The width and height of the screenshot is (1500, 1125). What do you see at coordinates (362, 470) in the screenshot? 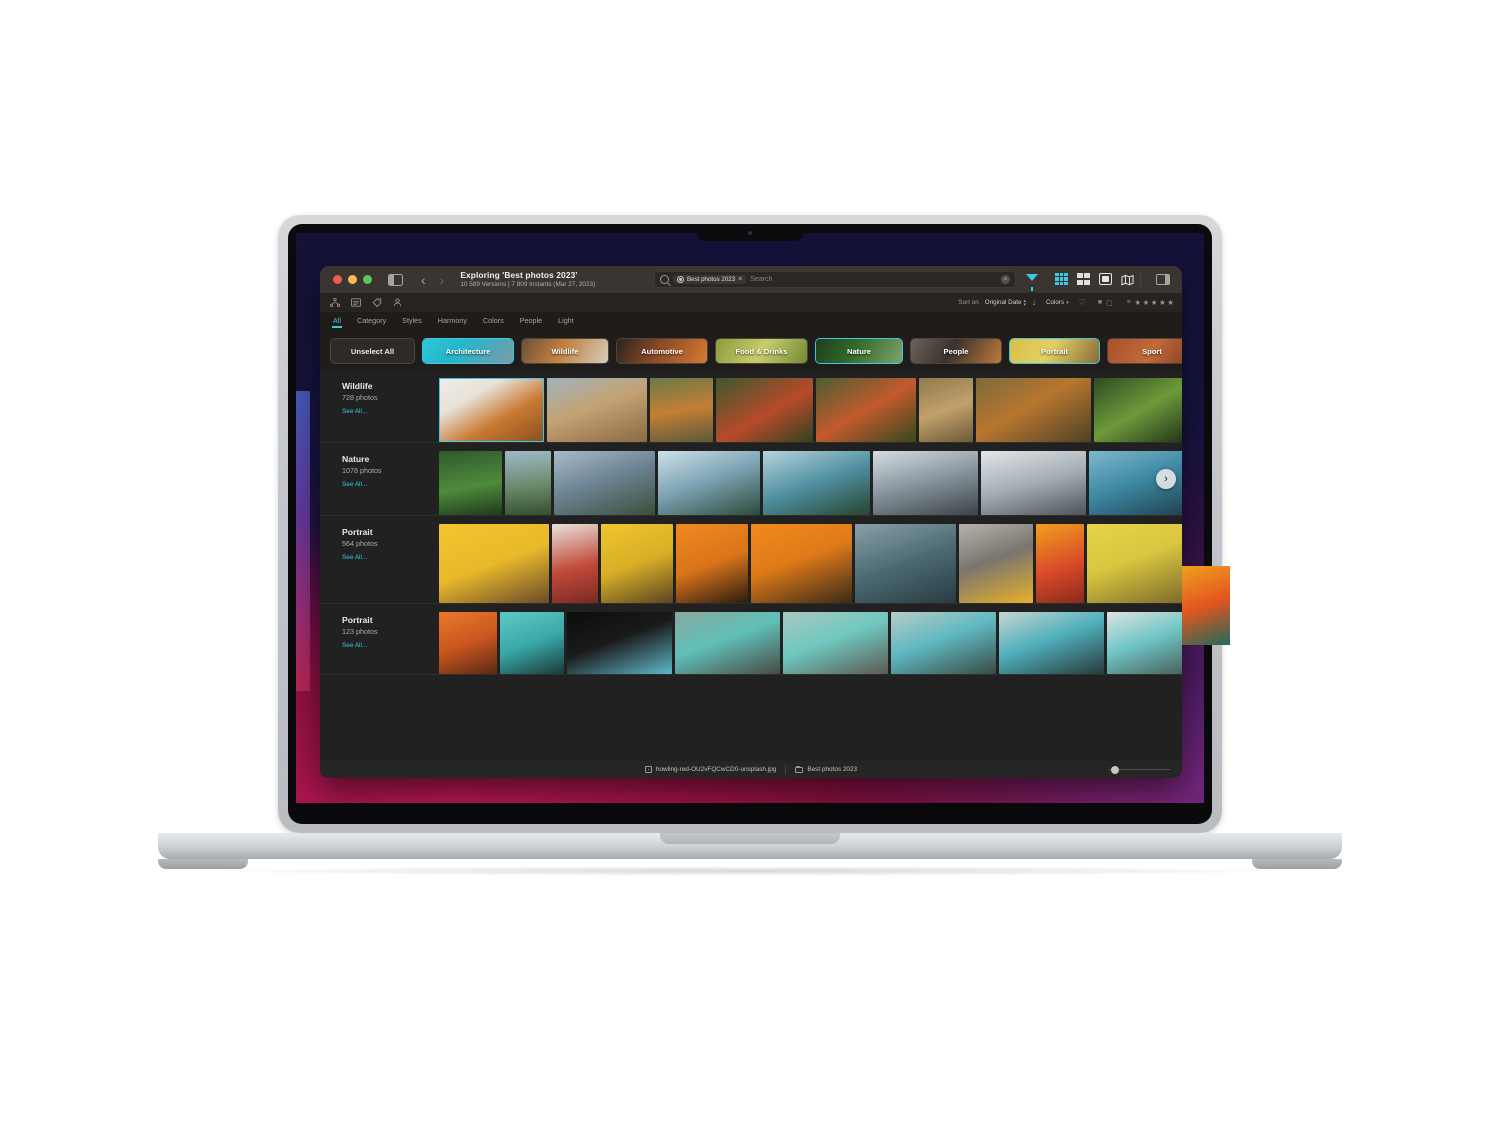
I see `section-count: 1078 photos` at bounding box center [362, 470].